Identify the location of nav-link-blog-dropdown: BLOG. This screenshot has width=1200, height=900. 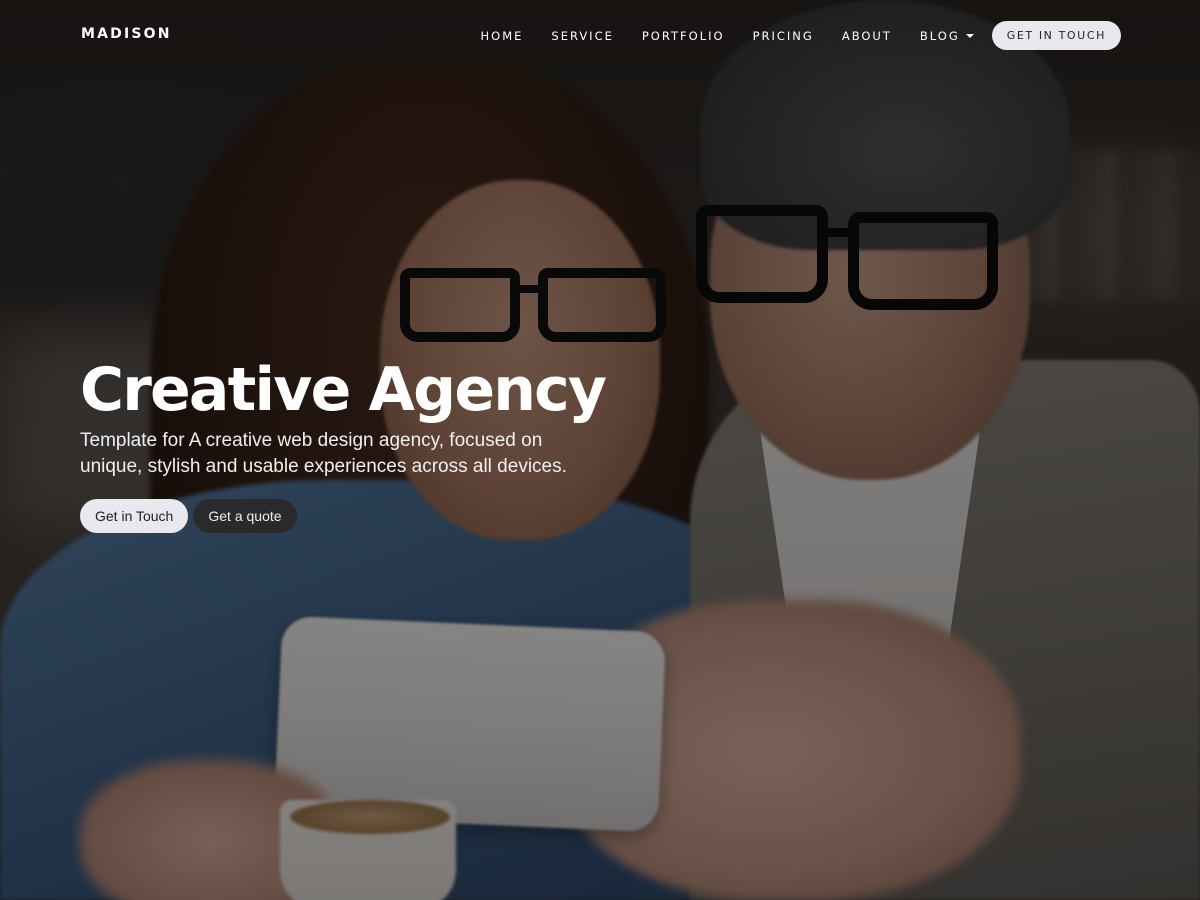
(947, 36).